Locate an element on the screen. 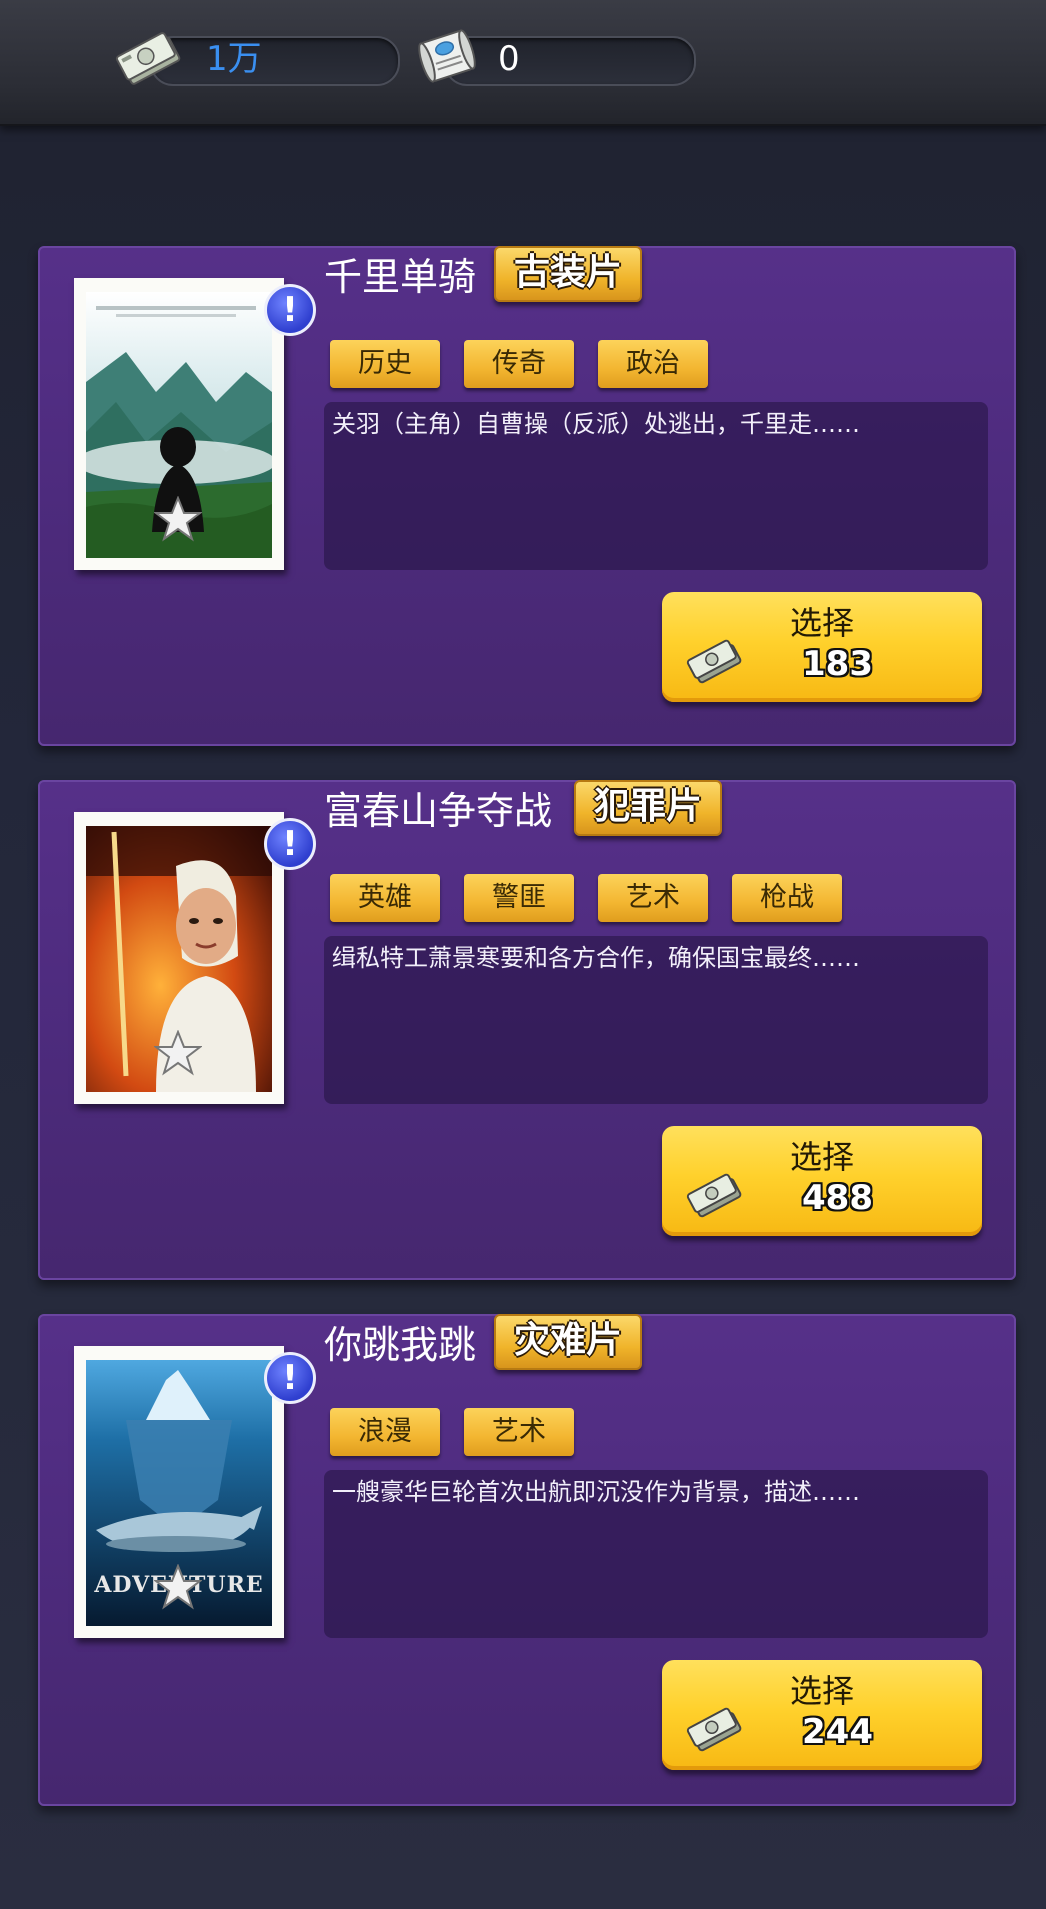  money-counter is located at coordinates (275, 61).